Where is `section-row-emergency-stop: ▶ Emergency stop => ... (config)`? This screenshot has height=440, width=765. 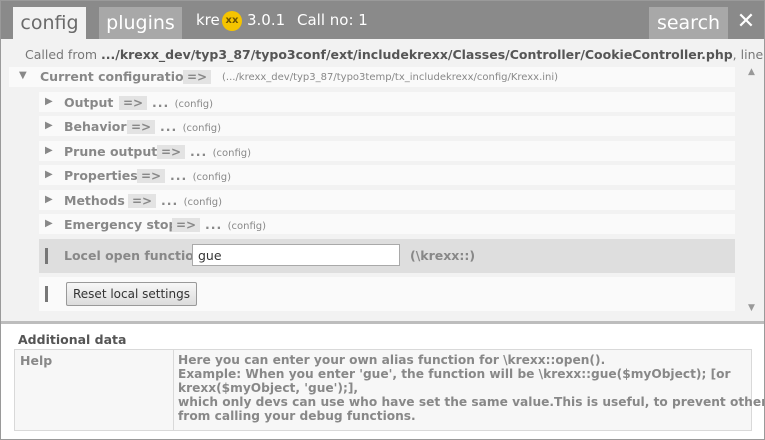
section-row-emergency-stop: ▶ Emergency stop => ... (config) is located at coordinates (387, 224).